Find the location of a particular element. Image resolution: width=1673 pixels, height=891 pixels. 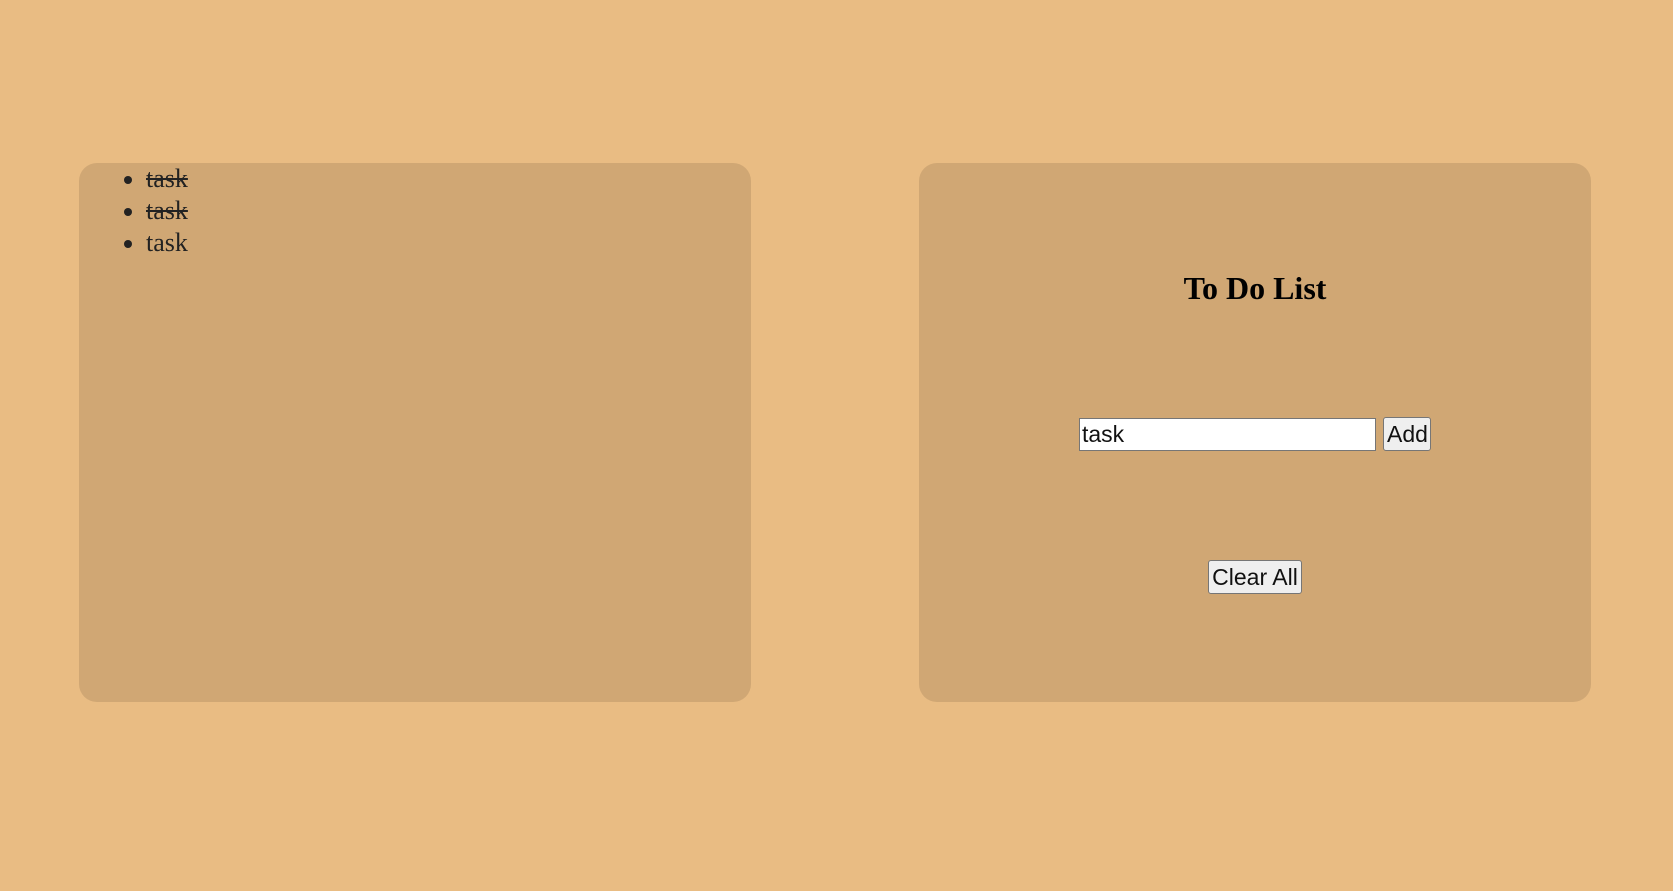

add-task-row: Add is located at coordinates (1255, 434).